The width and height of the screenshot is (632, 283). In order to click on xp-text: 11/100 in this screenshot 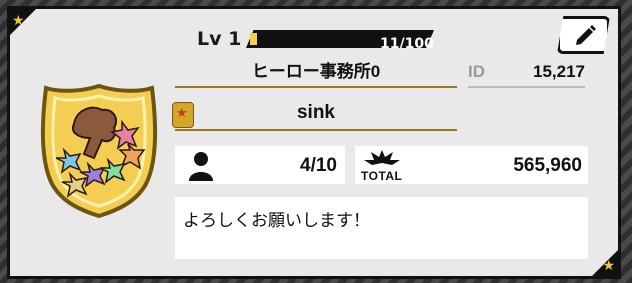, I will do `click(407, 44)`.